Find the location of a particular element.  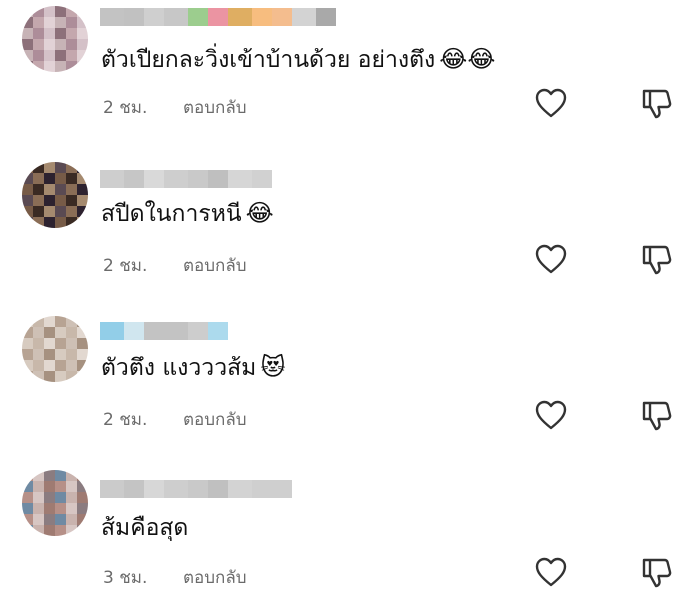

thumbs-down-outline-icon is located at coordinates (657, 573).